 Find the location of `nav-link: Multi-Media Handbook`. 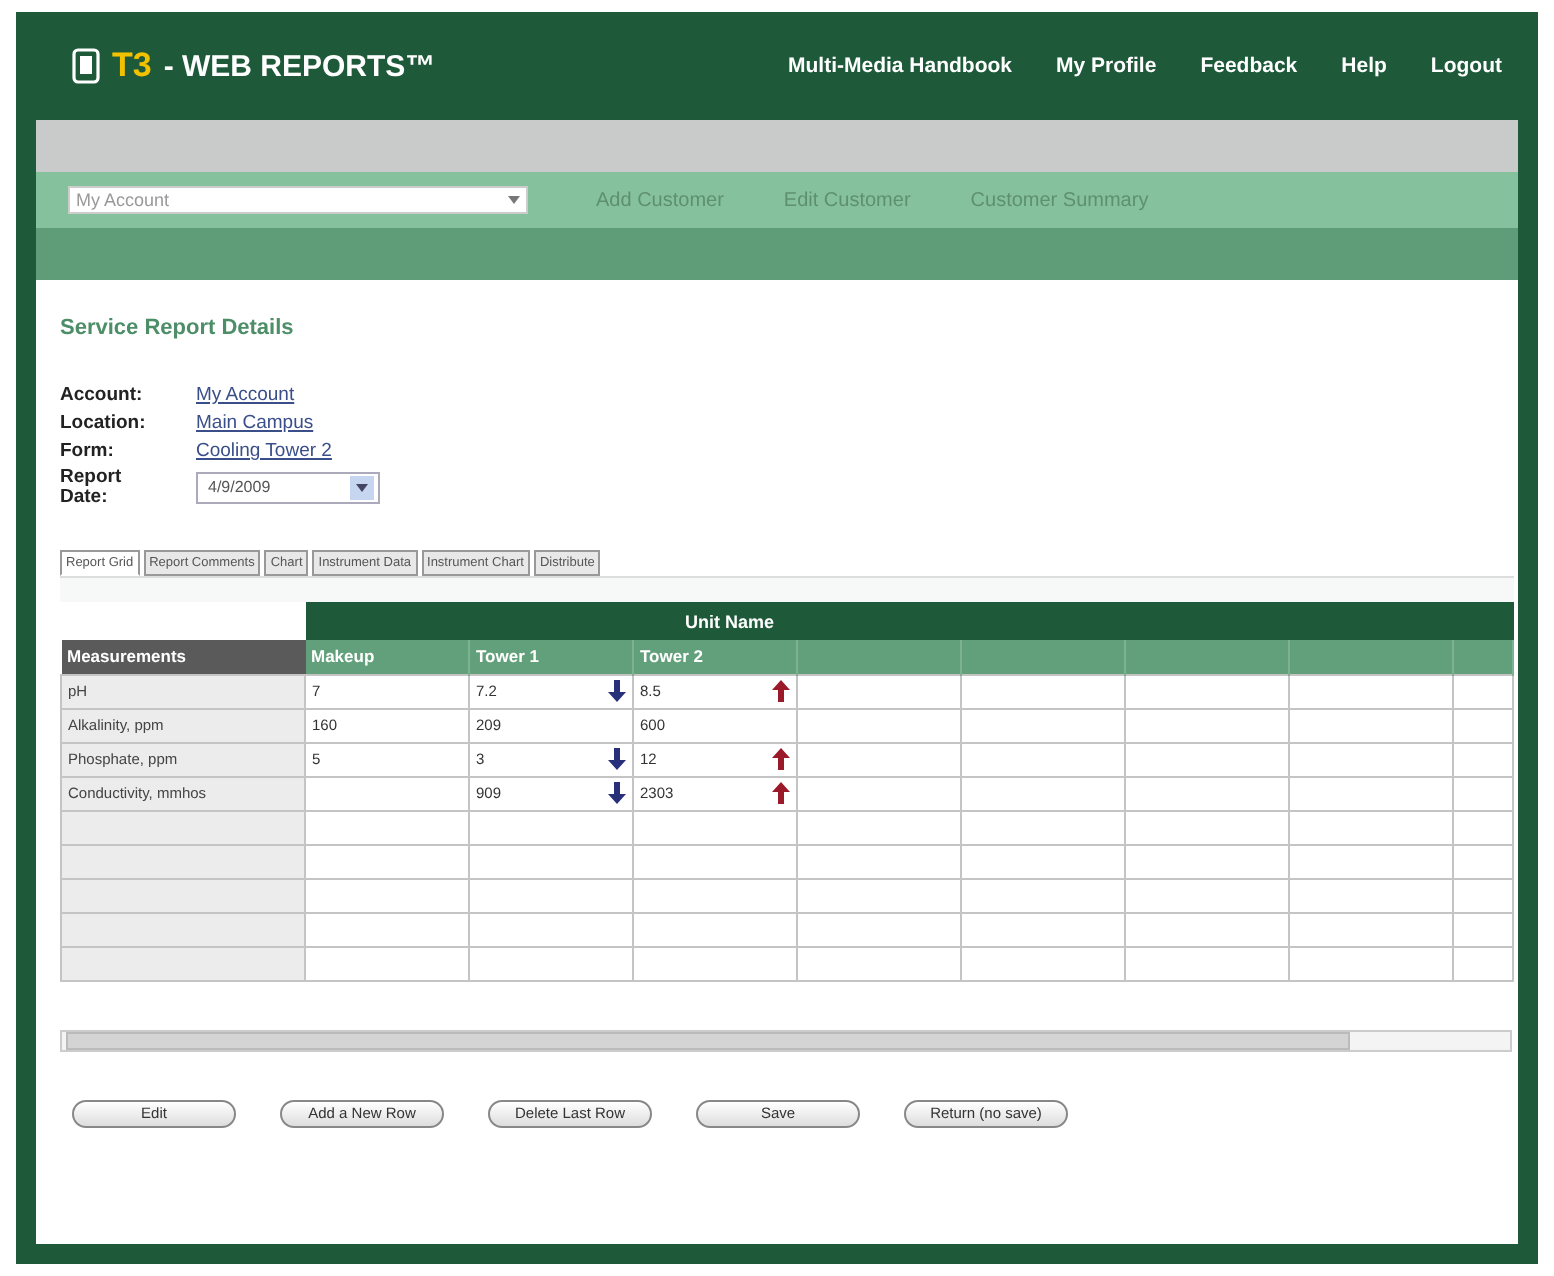

nav-link: Multi-Media Handbook is located at coordinates (900, 66).